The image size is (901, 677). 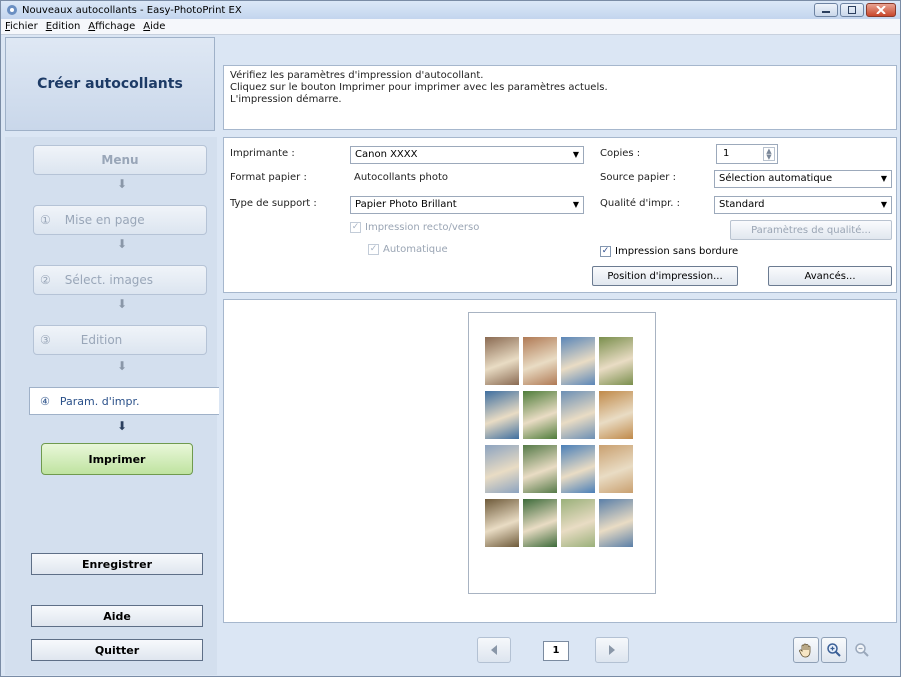 I want to click on borderless-label: Impression sans bordure, so click(x=677, y=251).